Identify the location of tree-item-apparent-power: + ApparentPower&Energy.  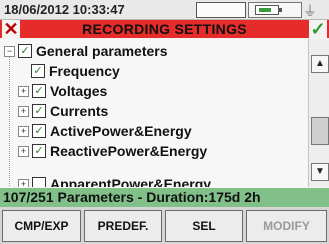
(114, 180).